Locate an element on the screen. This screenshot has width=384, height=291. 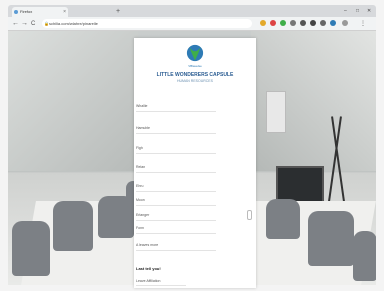
scroll-indicator is located at coordinates (249, 215).